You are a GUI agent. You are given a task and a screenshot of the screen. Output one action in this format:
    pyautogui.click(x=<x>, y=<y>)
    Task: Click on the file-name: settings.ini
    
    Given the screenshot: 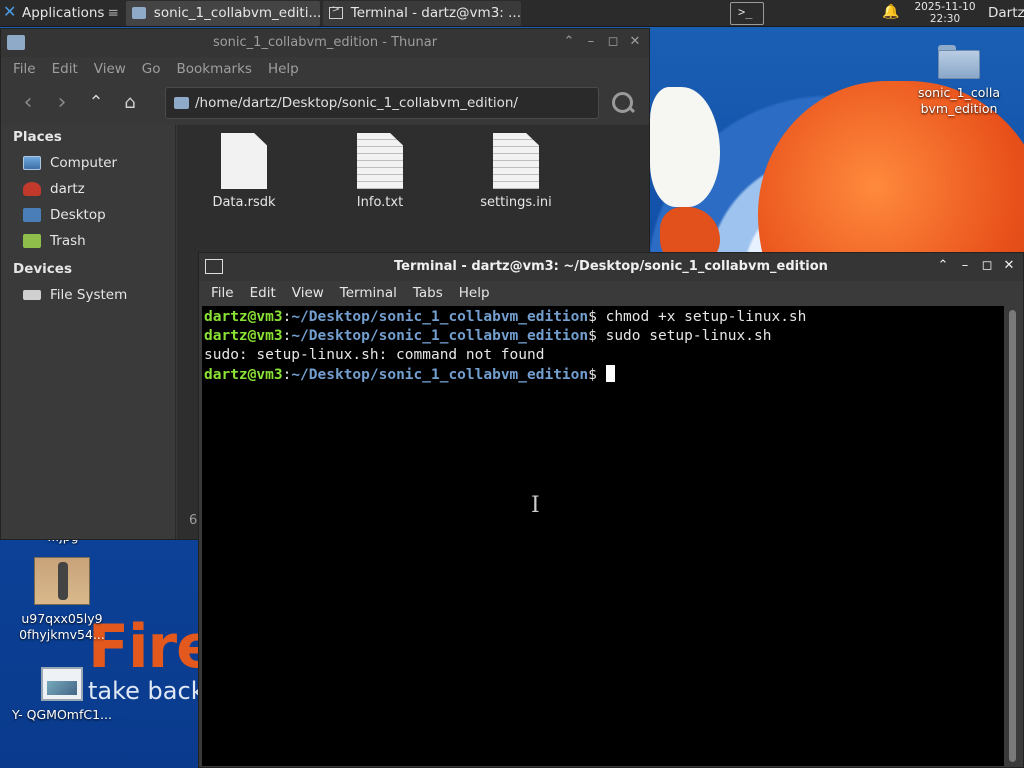 What is the action you would take?
    pyautogui.click(x=516, y=202)
    